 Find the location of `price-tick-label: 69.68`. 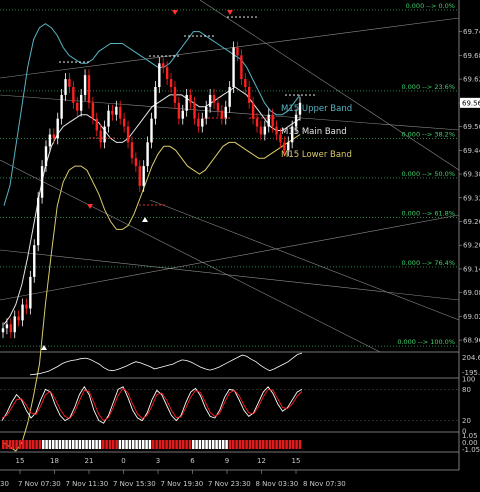

price-tick-label: 69.68 is located at coordinates (471, 56).